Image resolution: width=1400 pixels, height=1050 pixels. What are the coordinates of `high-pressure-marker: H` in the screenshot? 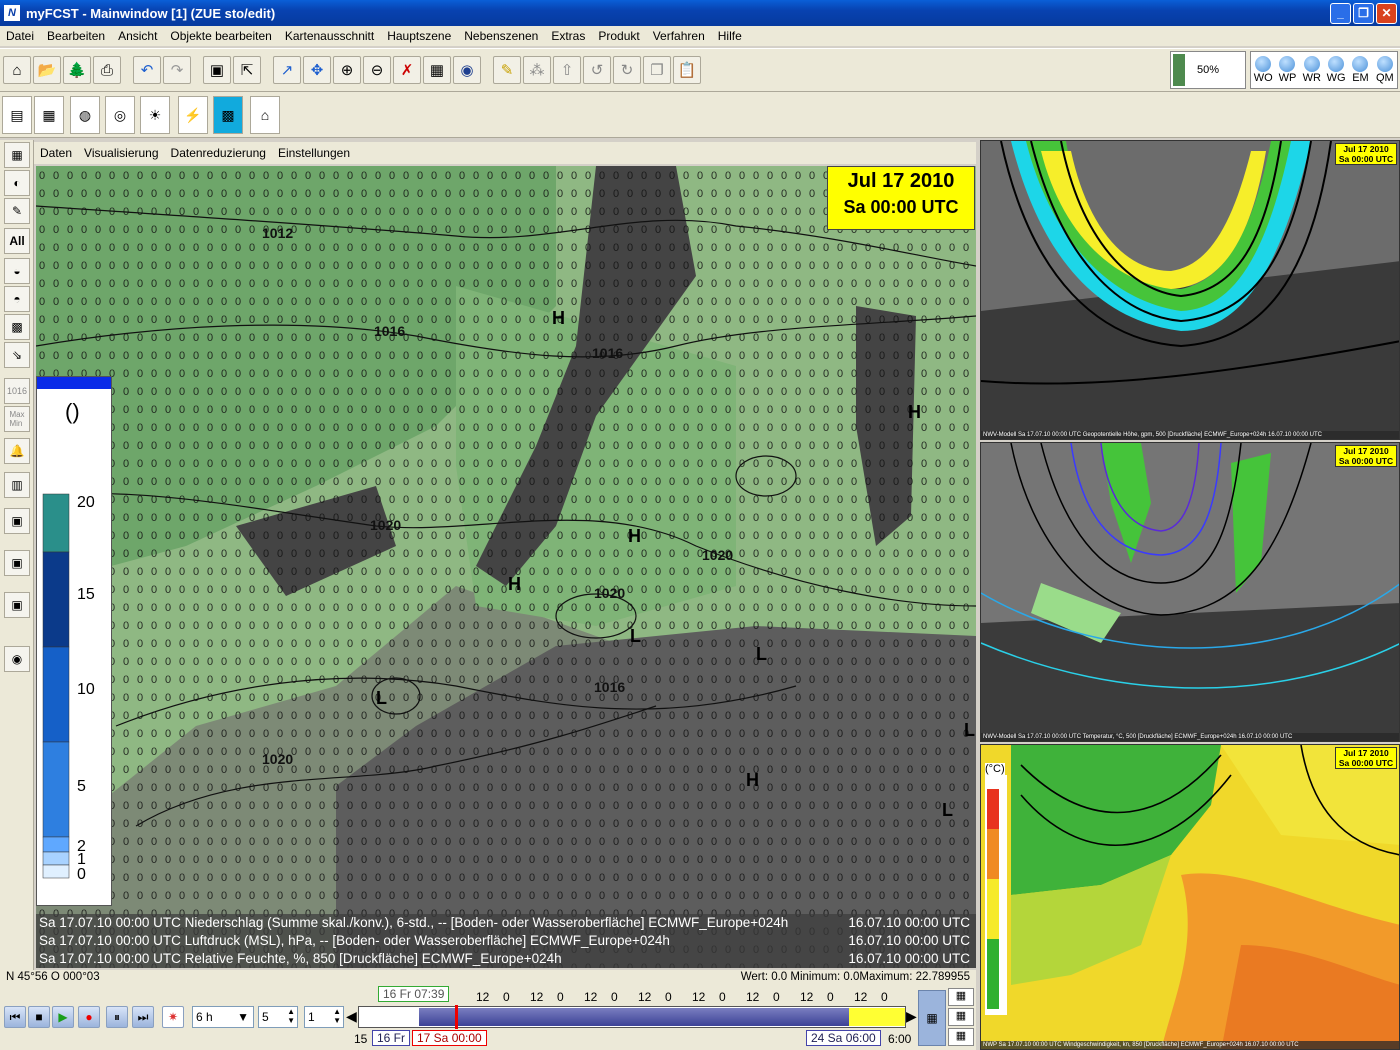 It's located at (634, 536).